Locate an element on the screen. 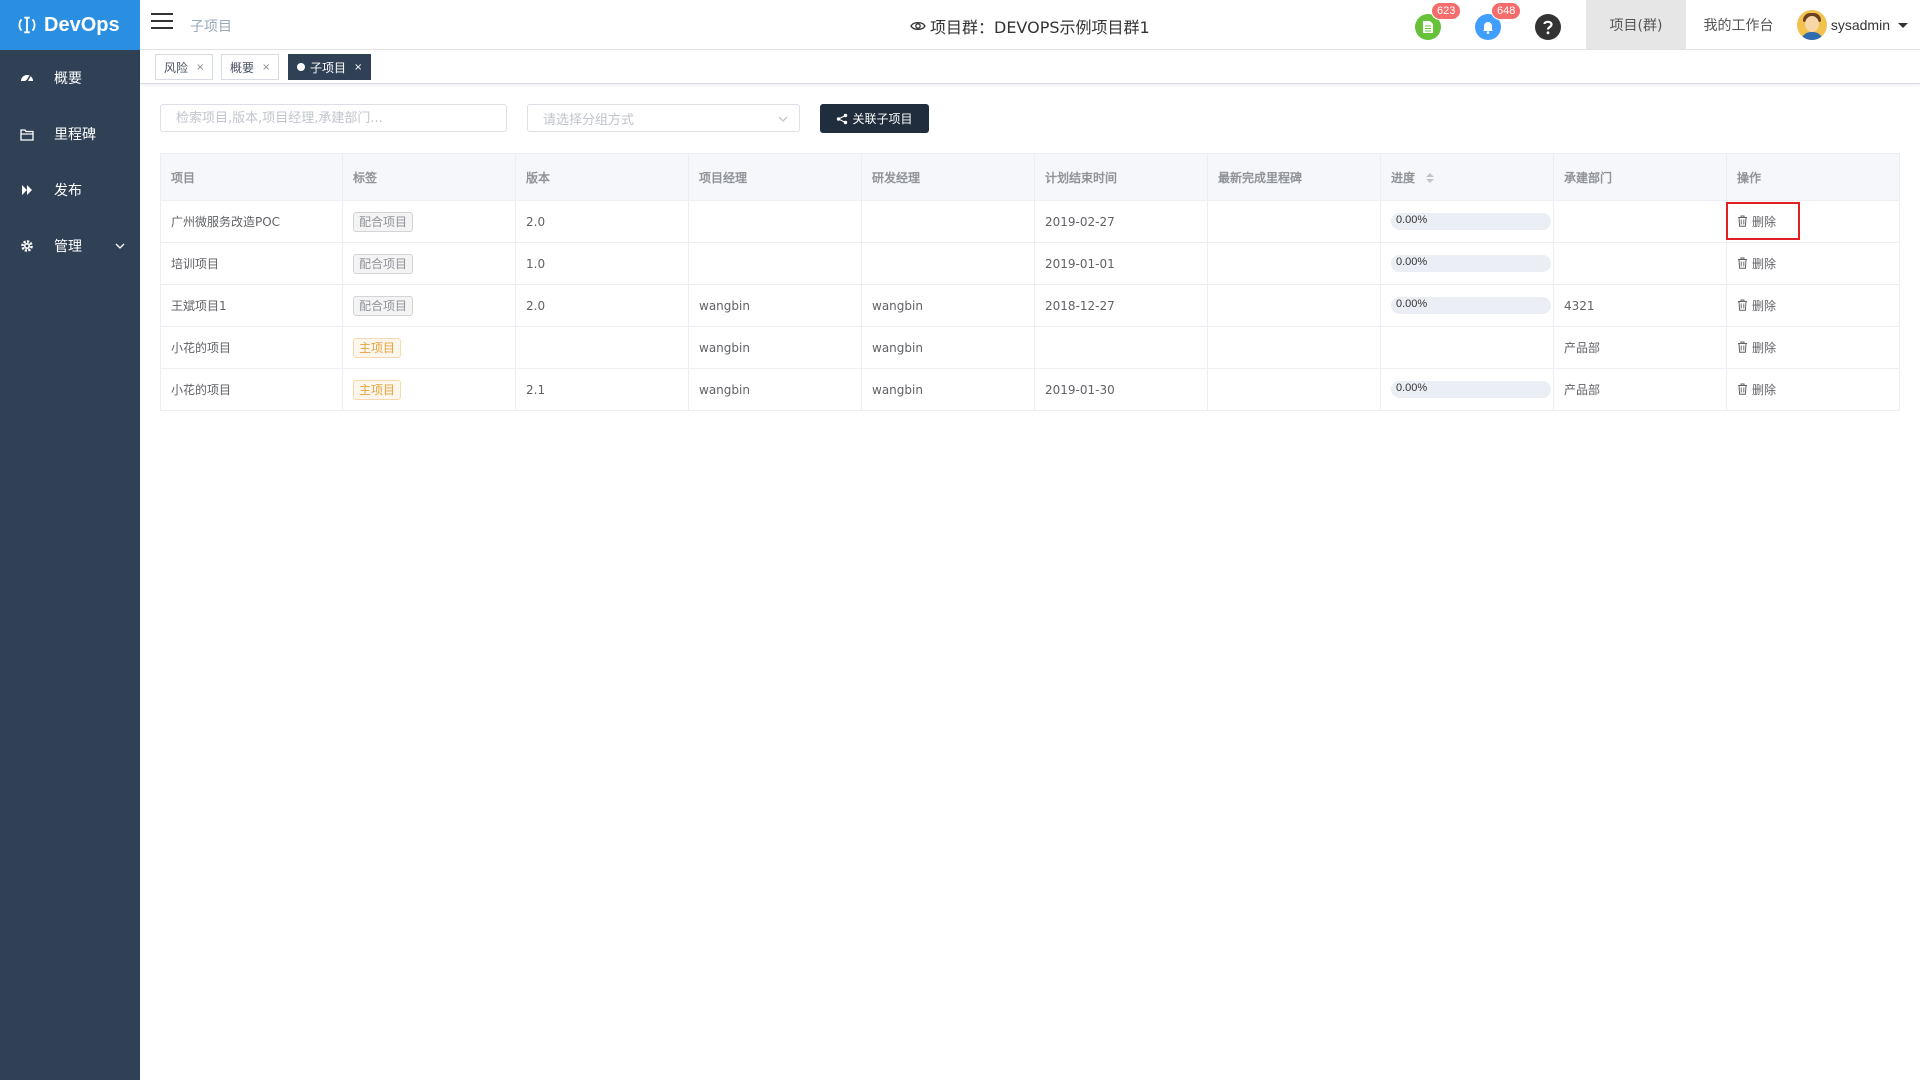 The image size is (1920, 1080). help-button is located at coordinates (1548, 27).